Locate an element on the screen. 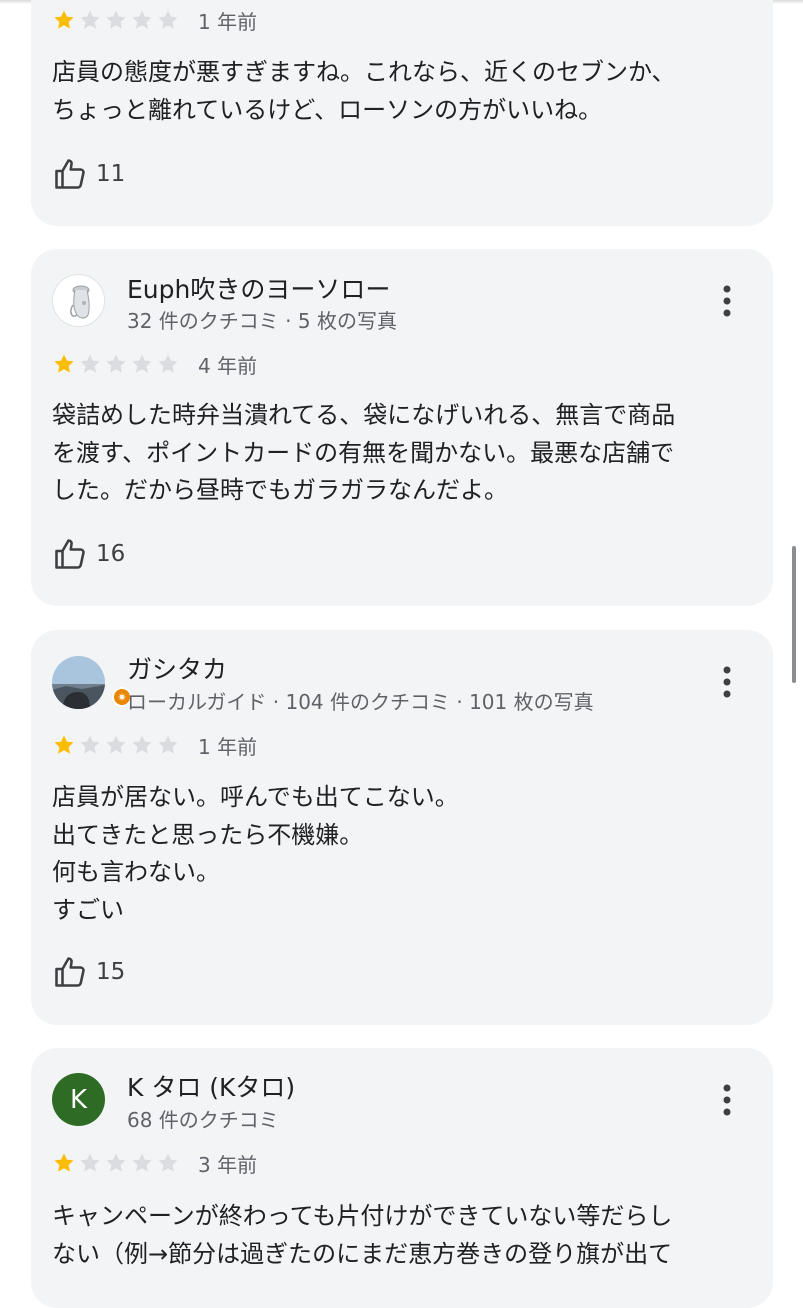 The image size is (803, 1308). reviewer-avatar: K is located at coordinates (78, 1099).